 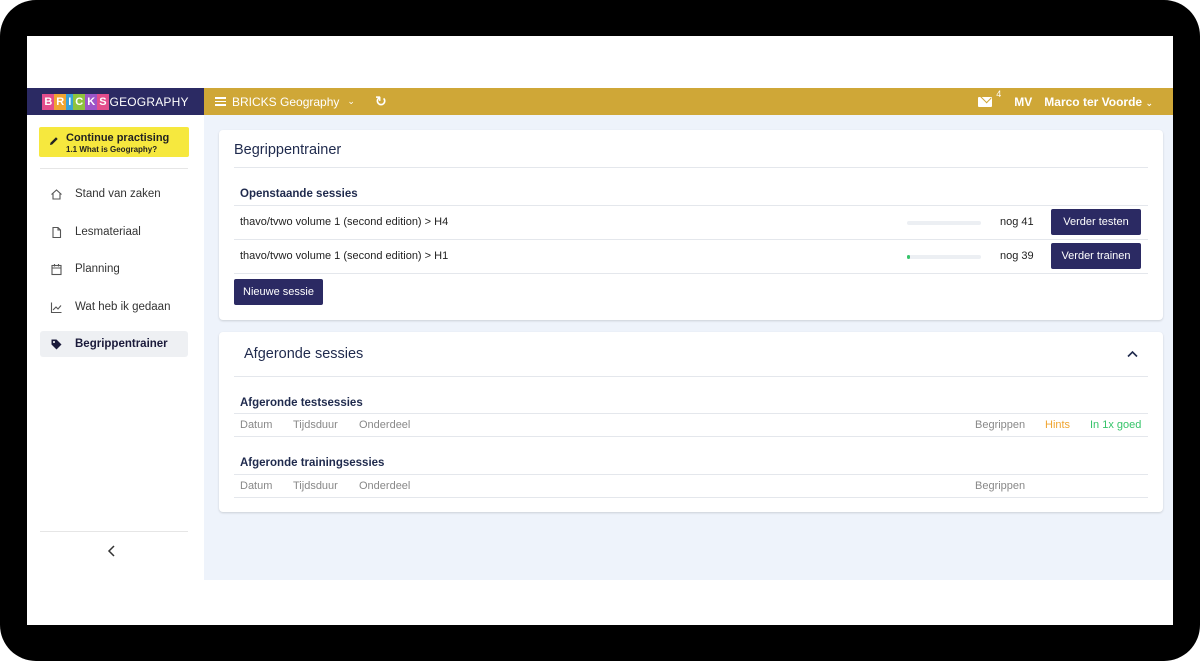 What do you see at coordinates (288, 150) in the screenshot?
I see `page-title: Begrippentrainer` at bounding box center [288, 150].